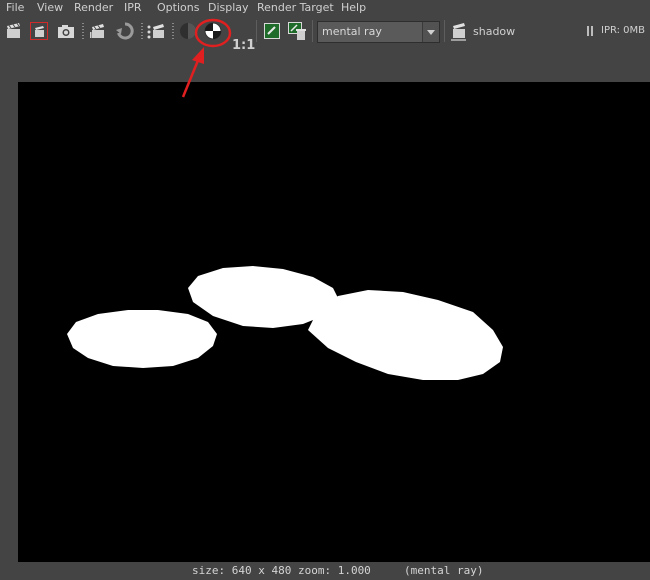  Describe the element at coordinates (285, 323) in the screenshot. I see `rendered-image` at that location.